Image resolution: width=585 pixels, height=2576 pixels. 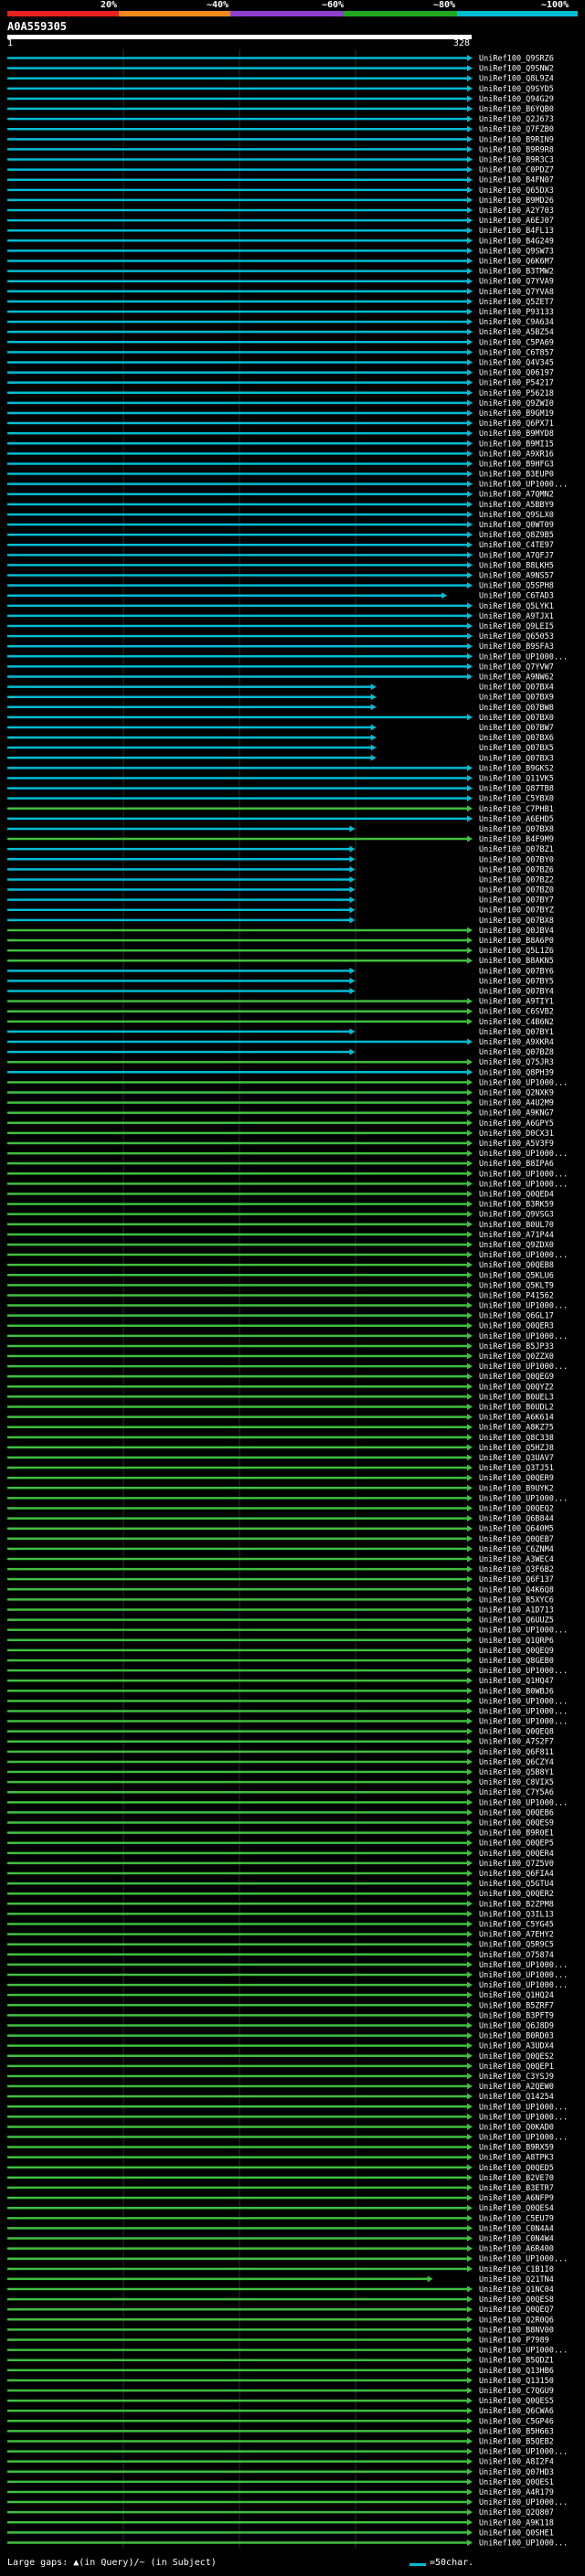 I want to click on hit-label: UniRef100_B8LKH5, so click(x=516, y=565).